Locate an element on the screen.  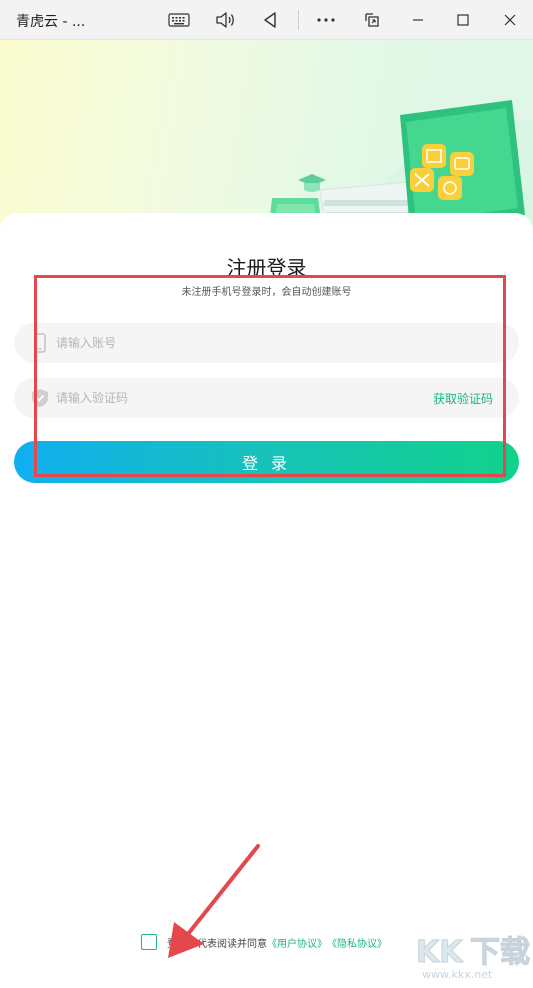
privacy-agreement-link: 《隐私协议》 is located at coordinates (357, 942).